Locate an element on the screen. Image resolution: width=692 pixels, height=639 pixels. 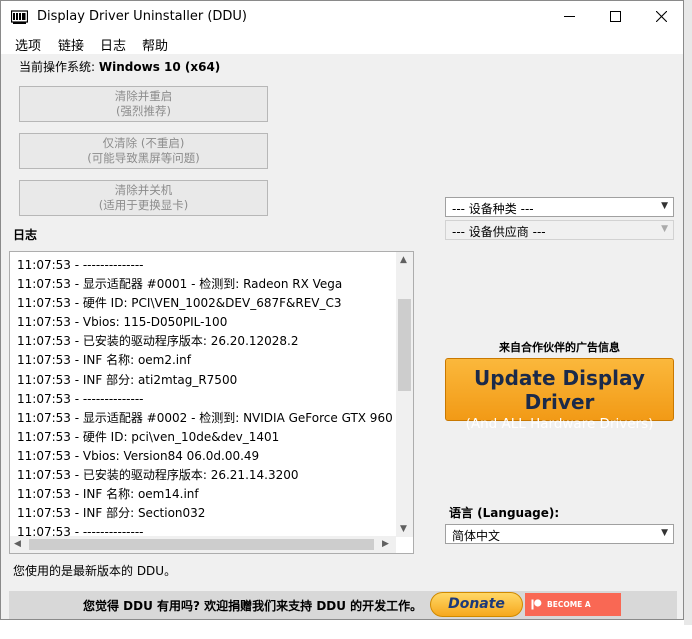
maximize-icon is located at coordinates (615, 16).